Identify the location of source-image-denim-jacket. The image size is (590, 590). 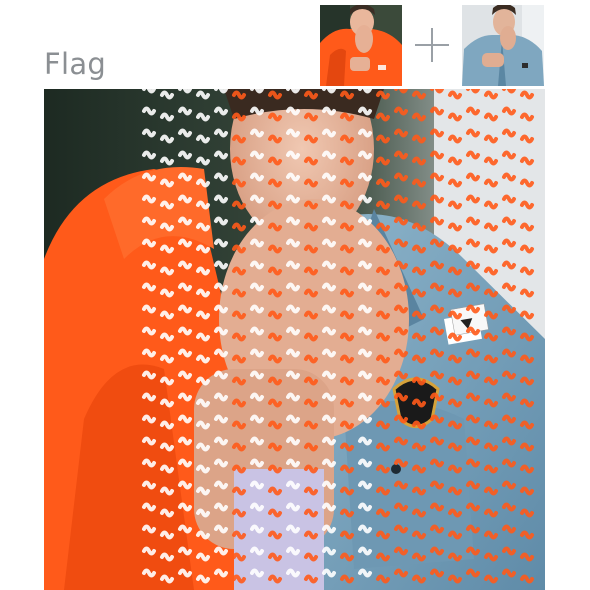
(503, 45).